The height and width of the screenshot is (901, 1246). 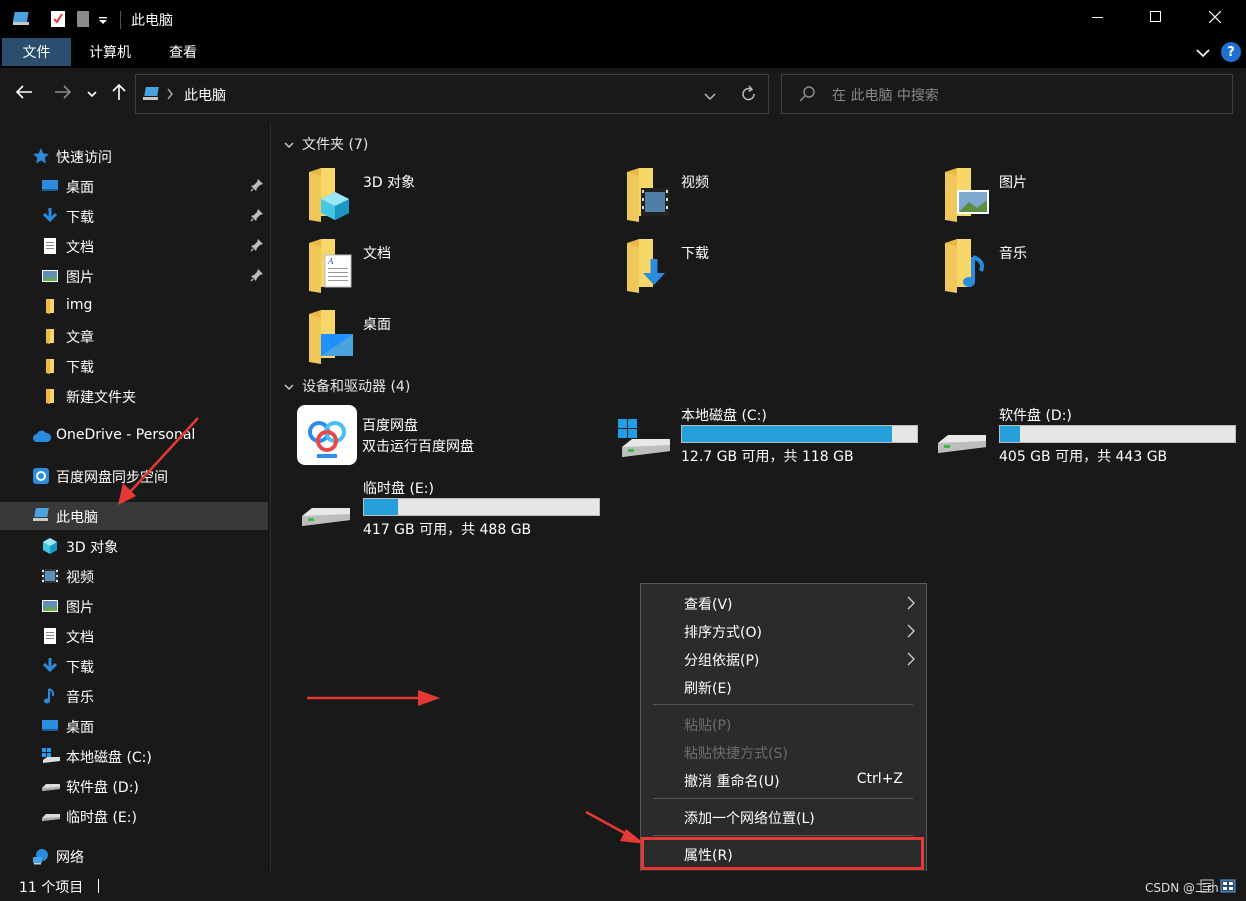 What do you see at coordinates (134, 396) in the screenshot?
I see `nav-quick-item: 新建文件夹` at bounding box center [134, 396].